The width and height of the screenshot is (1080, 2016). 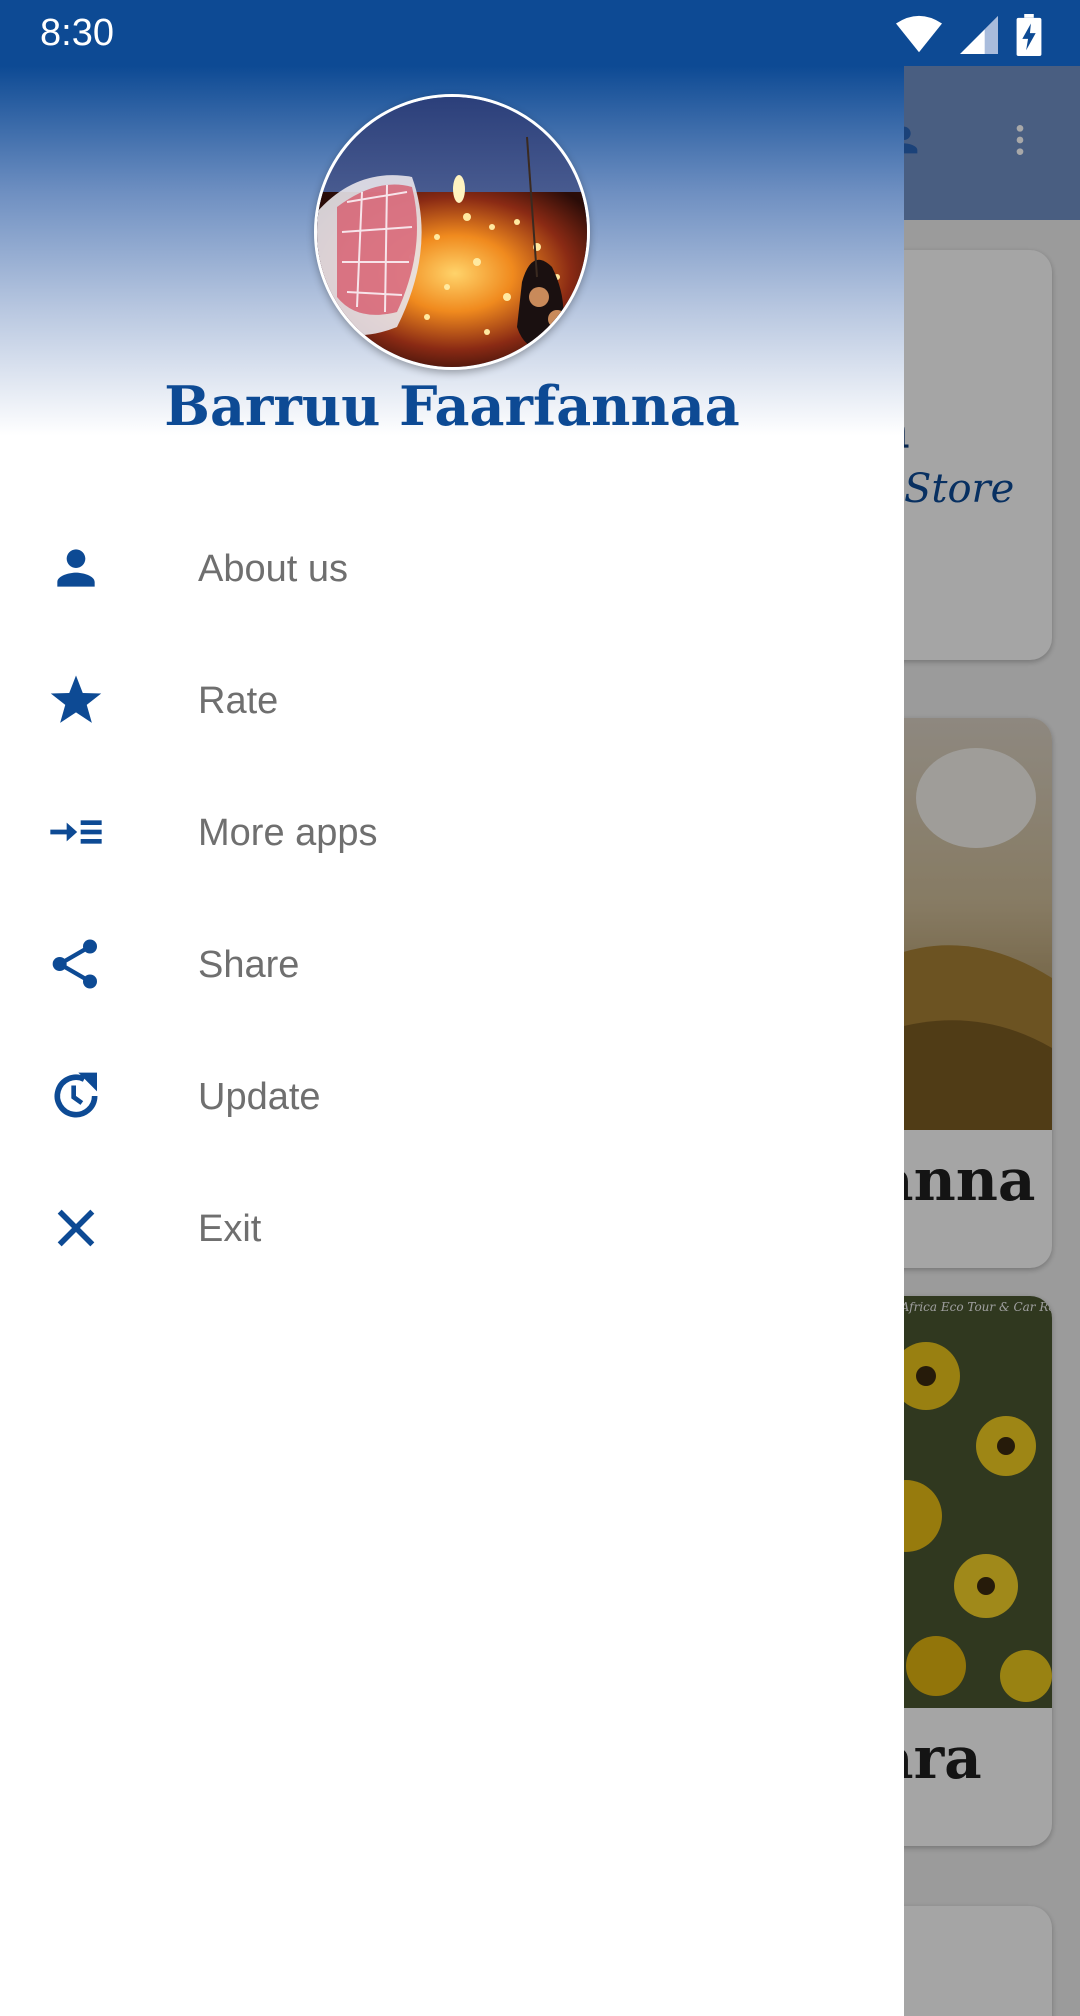 I want to click on menu-item-label: About us, so click(x=273, y=569).